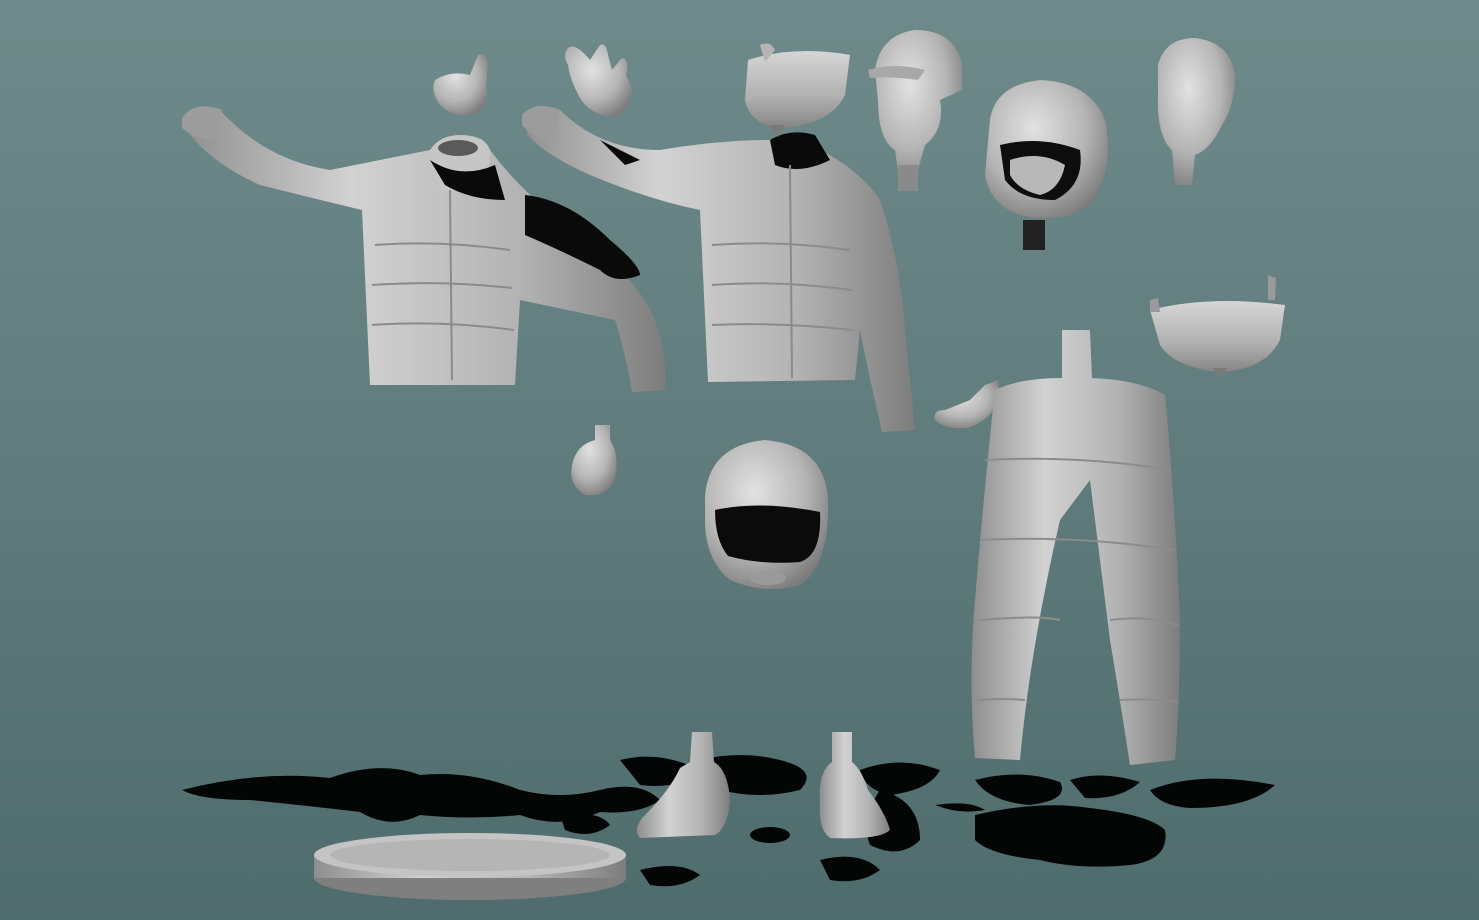 The width and height of the screenshot is (1479, 920). Describe the element at coordinates (460, 85) in the screenshot. I see `hand-thumbs-up` at that location.